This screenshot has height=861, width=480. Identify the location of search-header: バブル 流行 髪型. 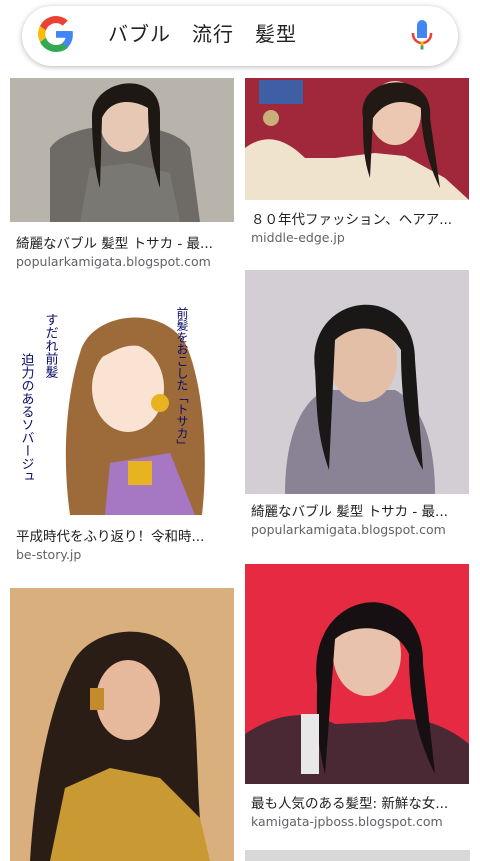
(240, 39).